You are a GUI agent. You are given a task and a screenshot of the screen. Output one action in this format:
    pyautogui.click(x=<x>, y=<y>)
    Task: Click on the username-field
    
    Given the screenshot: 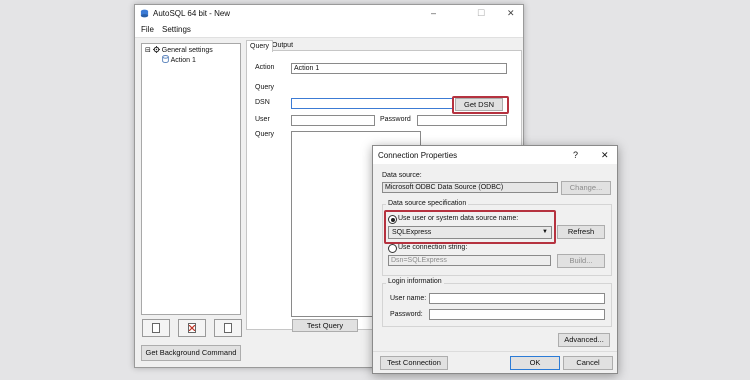 What is the action you would take?
    pyautogui.click(x=517, y=298)
    